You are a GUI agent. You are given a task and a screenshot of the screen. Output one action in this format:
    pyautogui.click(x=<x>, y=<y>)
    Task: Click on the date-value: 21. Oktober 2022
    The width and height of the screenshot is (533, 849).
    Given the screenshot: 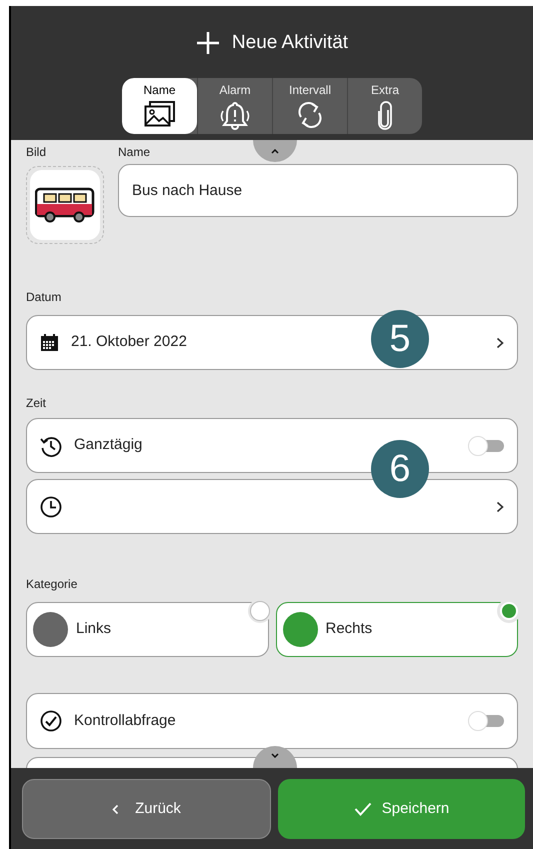 What is the action you would take?
    pyautogui.click(x=129, y=342)
    